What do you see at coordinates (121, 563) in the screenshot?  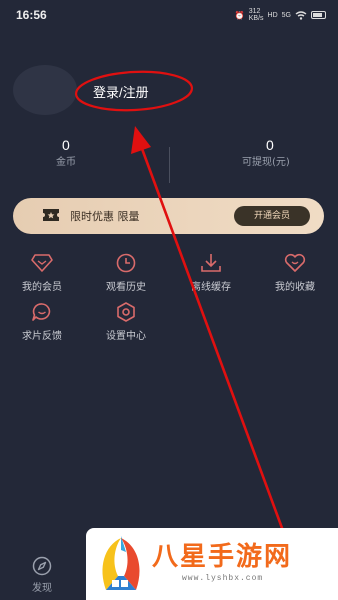 I see `watermark-logo` at bounding box center [121, 563].